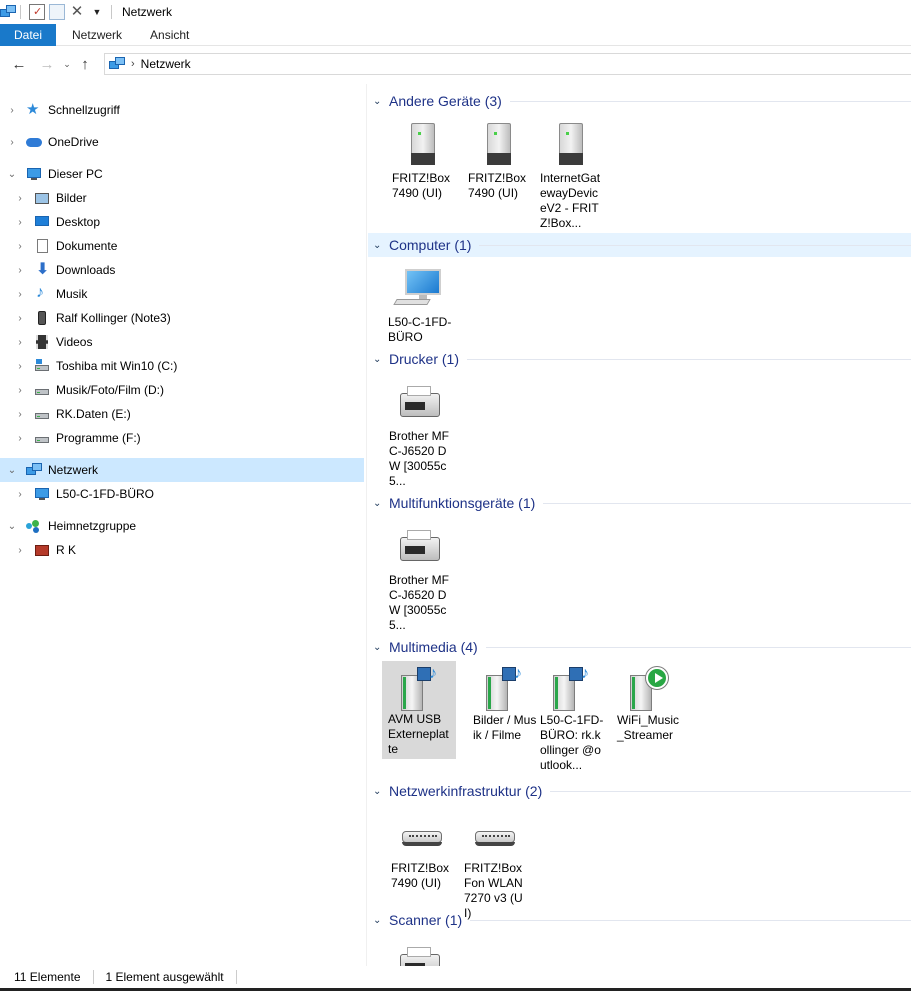 Image resolution: width=911 pixels, height=991 pixels. I want to click on tab-file: Datei, so click(28, 35).